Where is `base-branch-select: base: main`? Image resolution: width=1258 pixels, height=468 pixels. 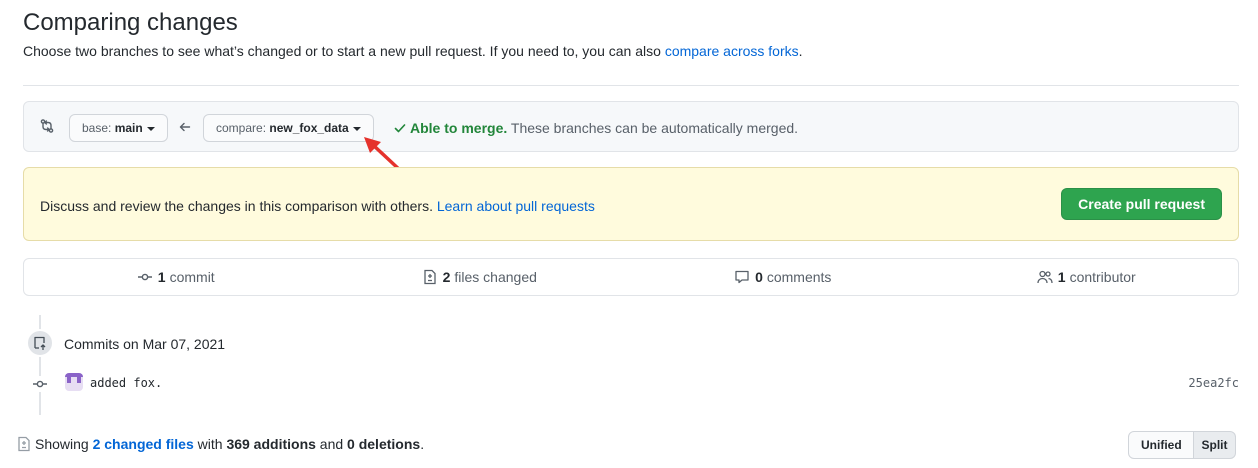 base-branch-select: base: main is located at coordinates (118, 128).